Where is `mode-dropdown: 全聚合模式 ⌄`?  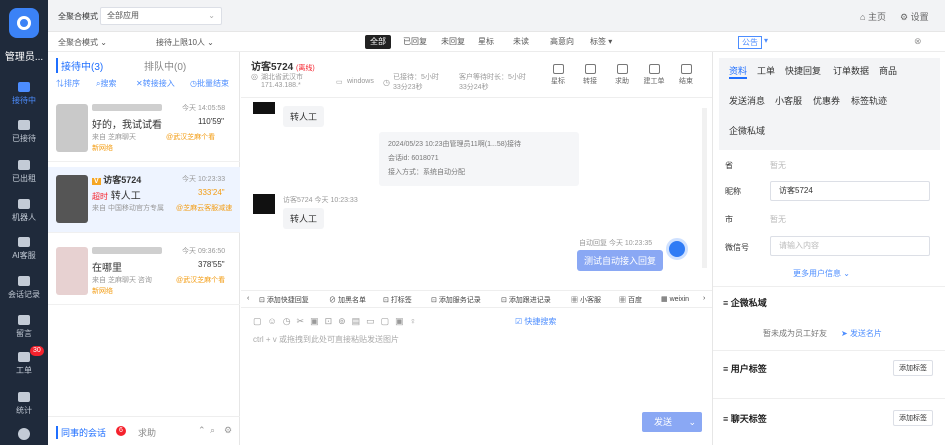
mode-dropdown: 全聚合模式 ⌄ is located at coordinates (82, 42).